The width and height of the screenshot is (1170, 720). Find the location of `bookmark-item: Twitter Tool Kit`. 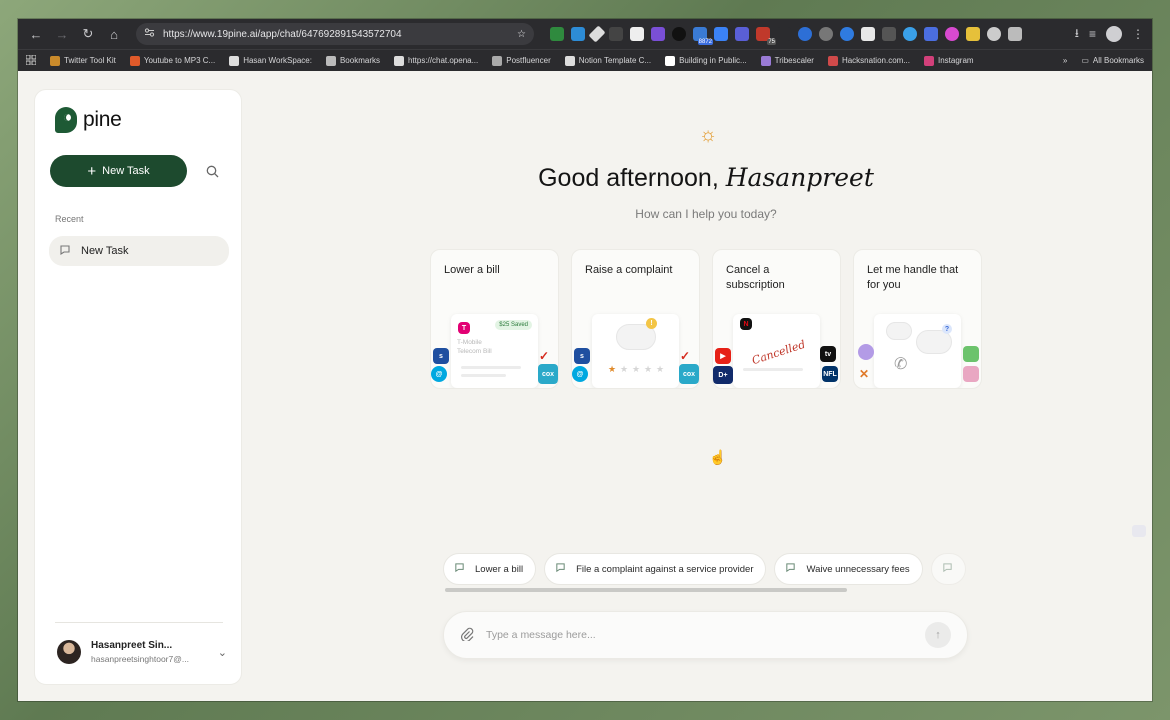

bookmark-item: Twitter Tool Kit is located at coordinates (83, 60).